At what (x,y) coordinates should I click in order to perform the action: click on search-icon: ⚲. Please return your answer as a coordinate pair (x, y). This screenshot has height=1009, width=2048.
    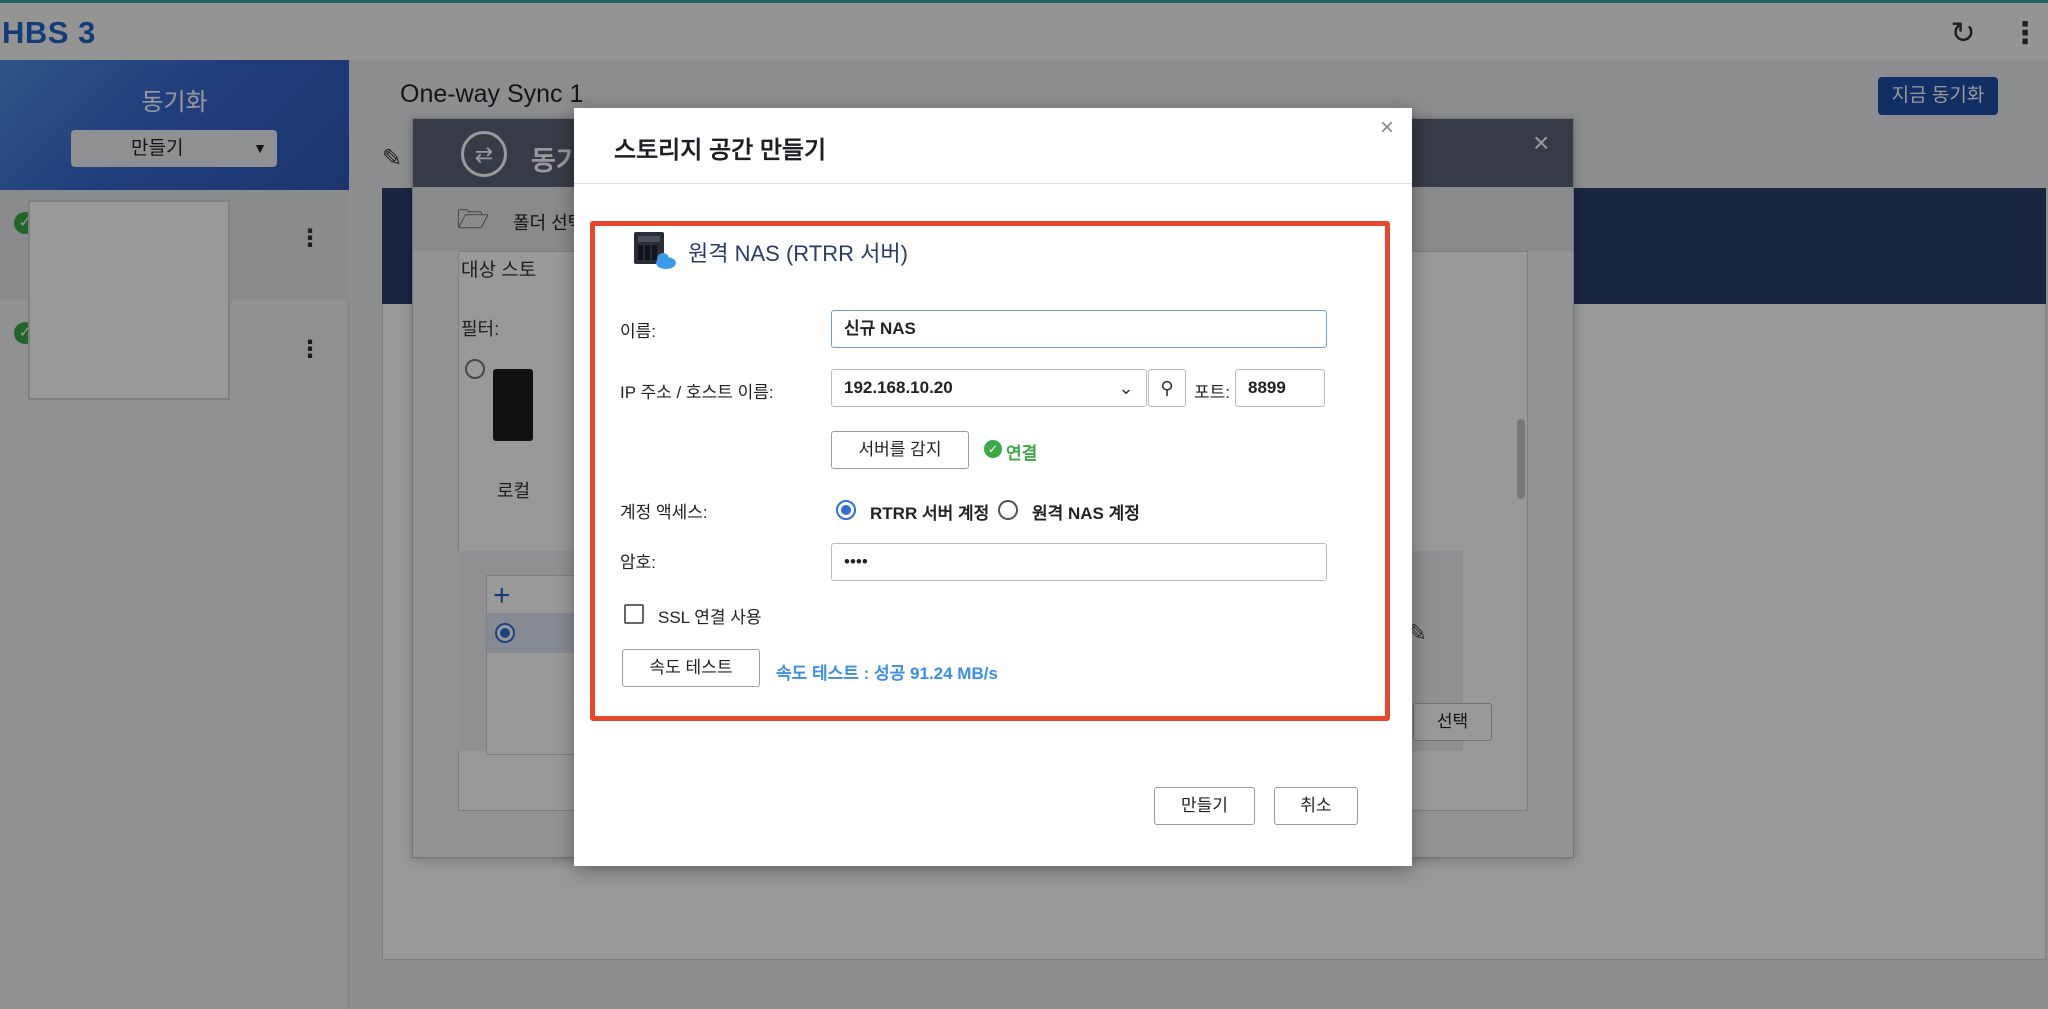
    Looking at the image, I should click on (1167, 388).